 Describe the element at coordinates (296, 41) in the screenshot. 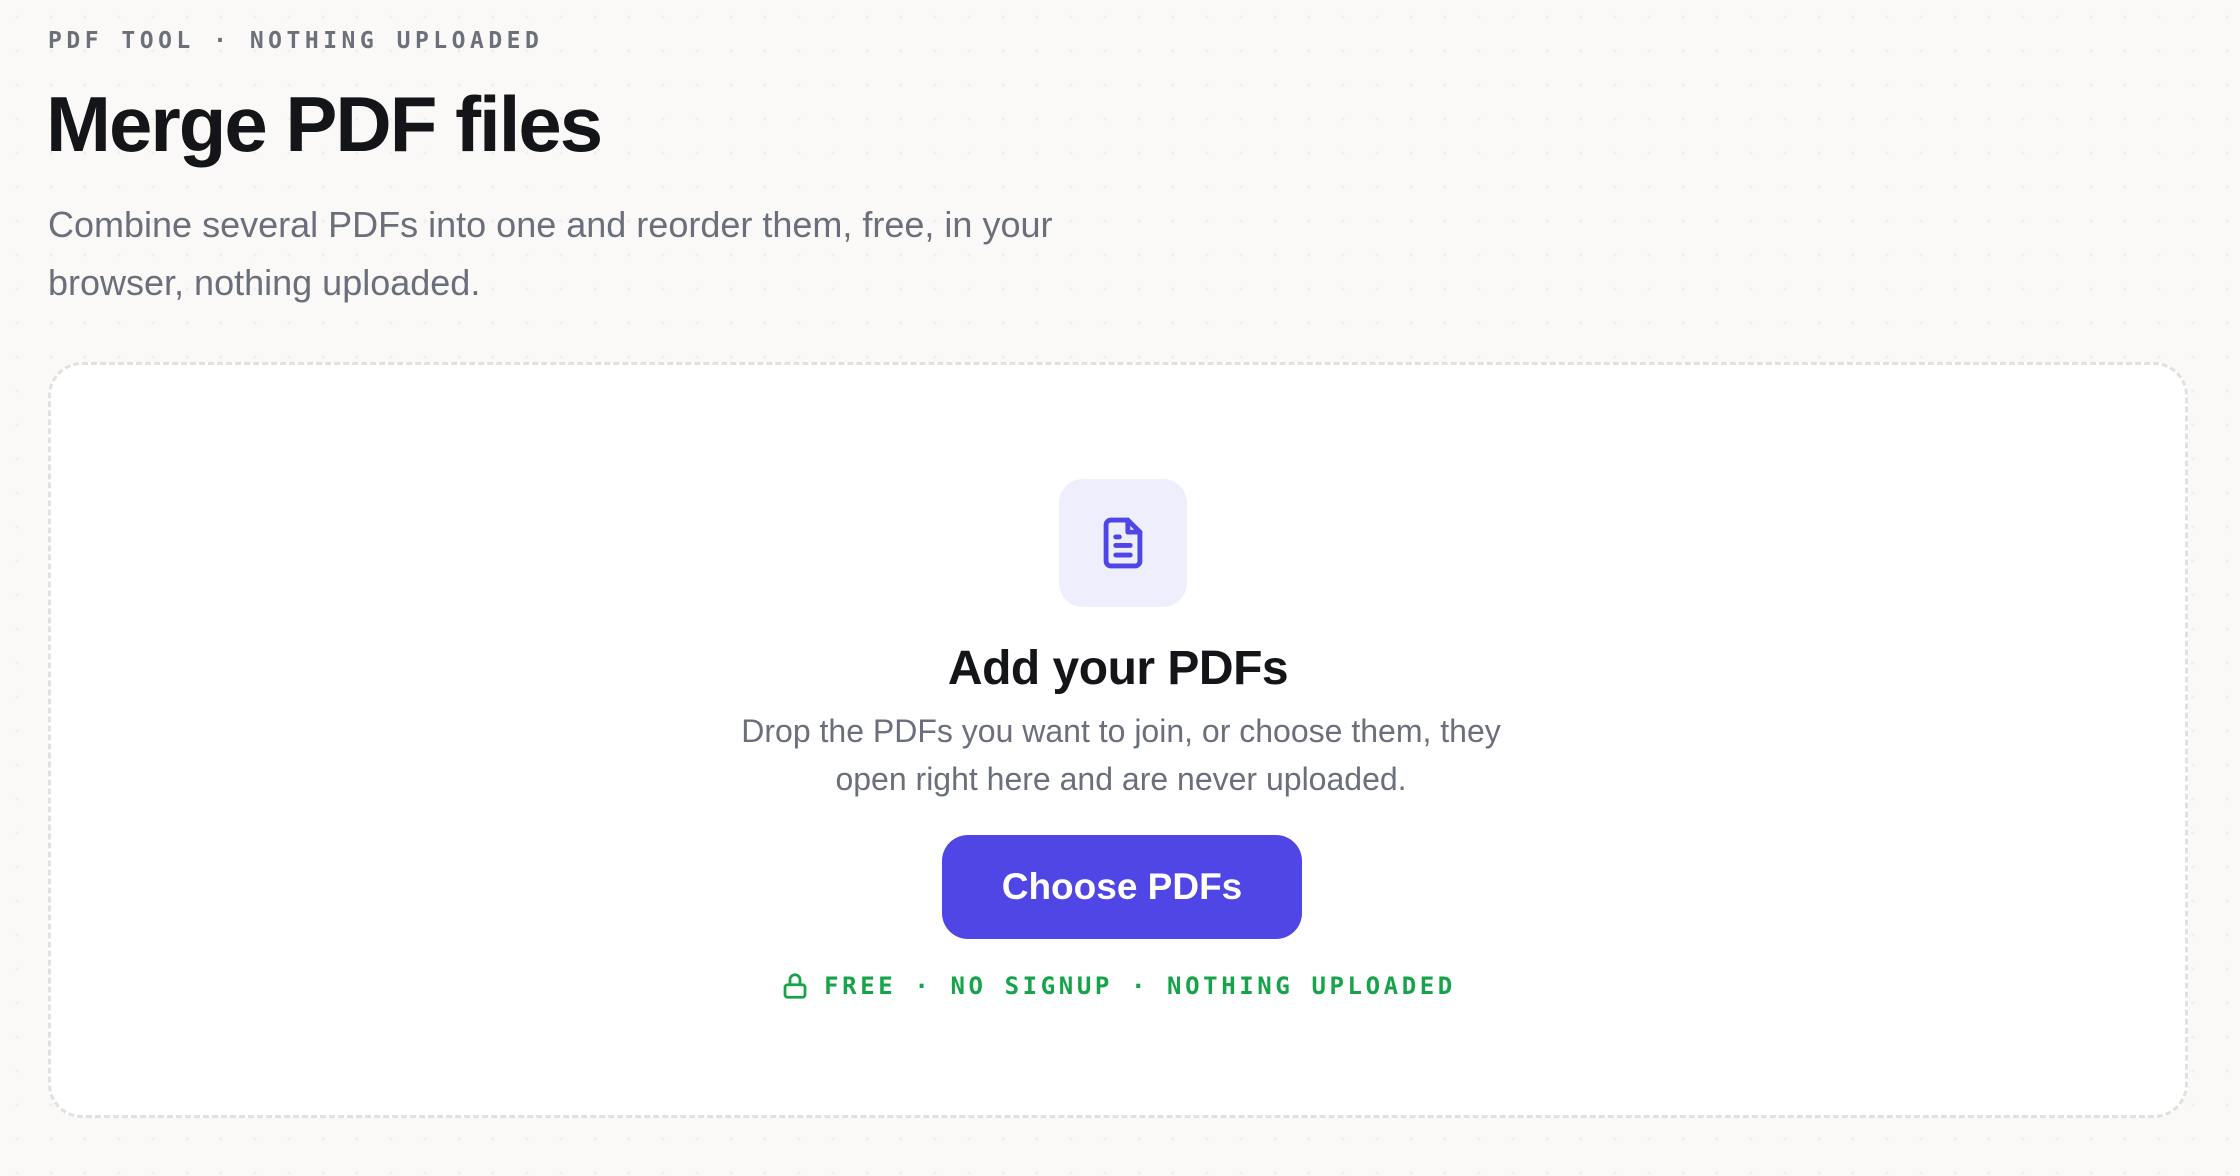

I see `eyebrow: PDF TOOL · NOTHING UPLOADED` at that location.